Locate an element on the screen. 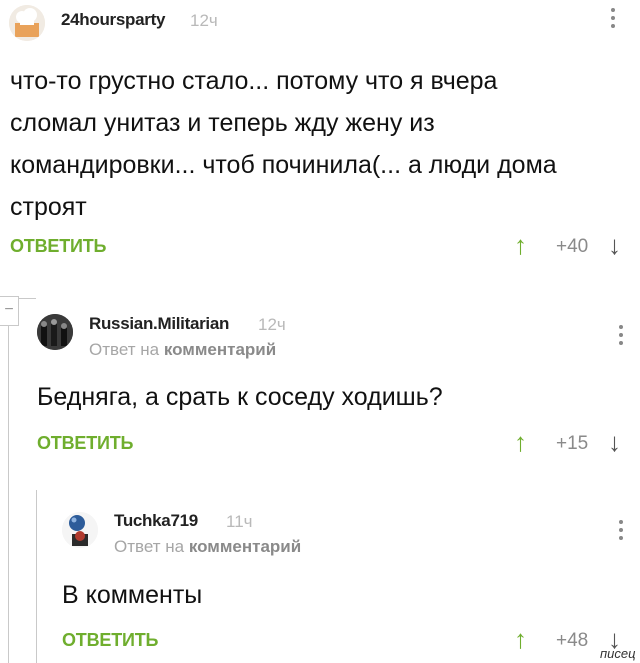  comment-author: 24hoursparty is located at coordinates (113, 20).